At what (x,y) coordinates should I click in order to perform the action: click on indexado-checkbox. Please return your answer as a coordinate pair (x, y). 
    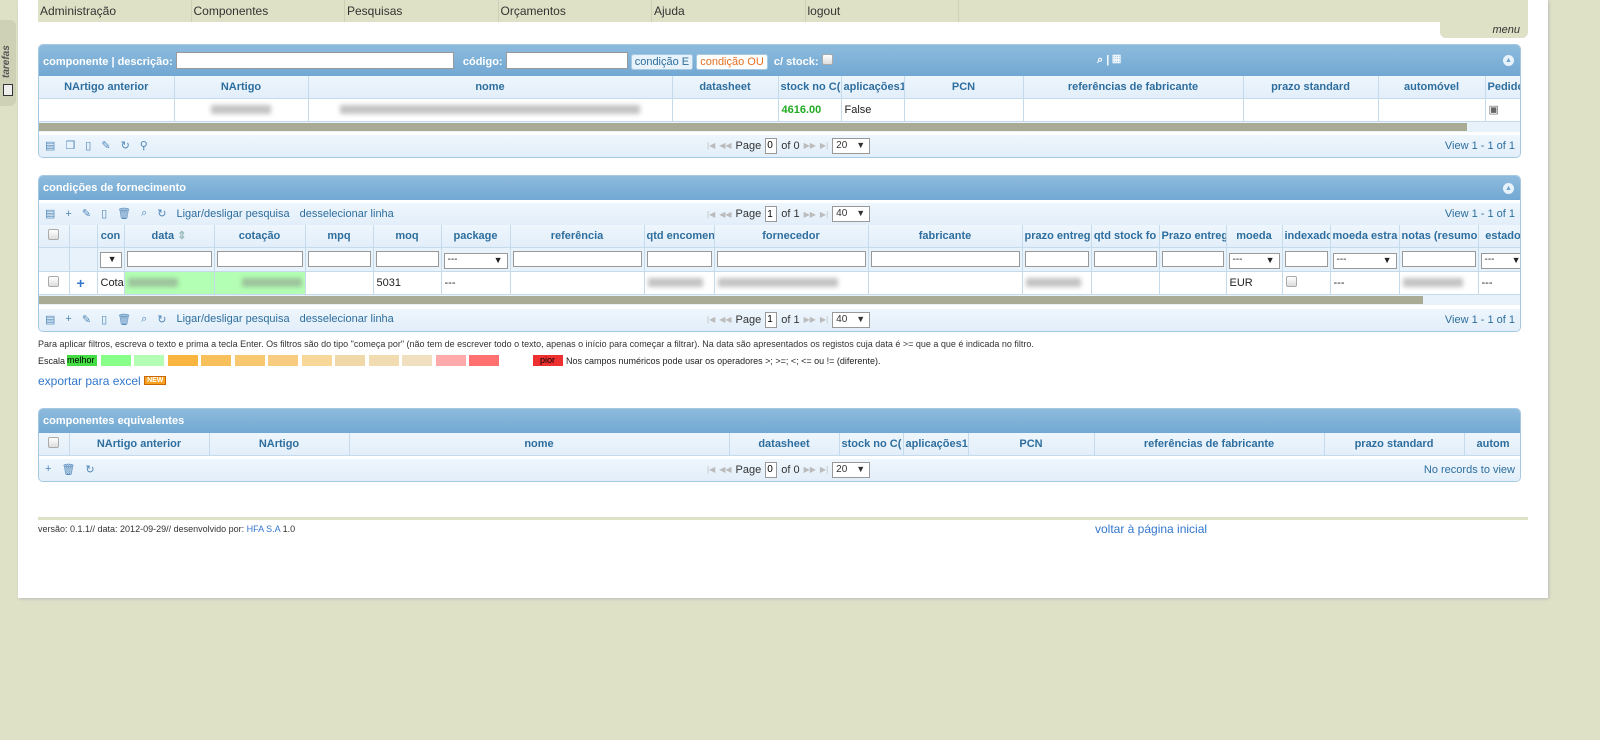
    Looking at the image, I should click on (1291, 281).